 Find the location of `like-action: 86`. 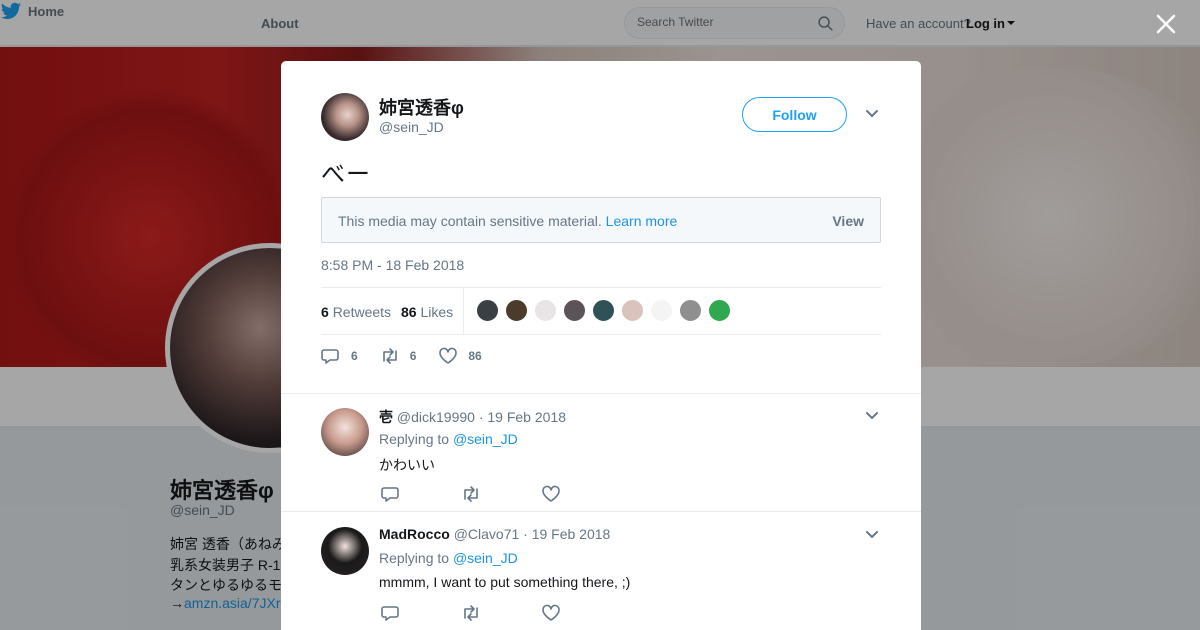

like-action: 86 is located at coordinates (460, 356).